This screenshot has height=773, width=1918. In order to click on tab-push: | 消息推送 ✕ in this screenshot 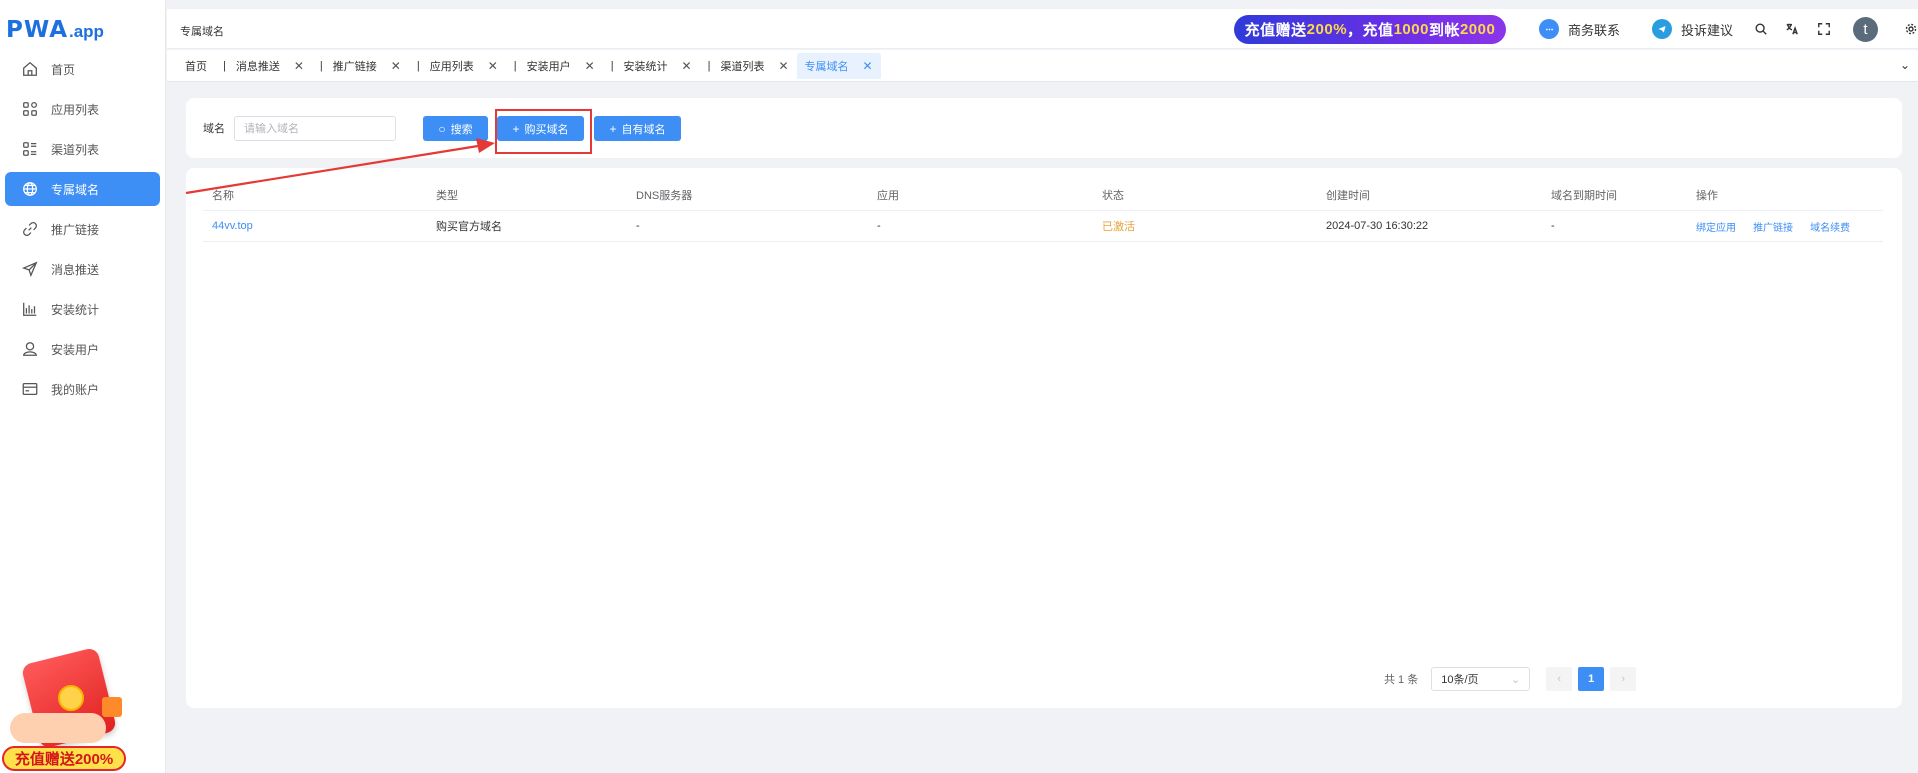, I will do `click(263, 66)`.